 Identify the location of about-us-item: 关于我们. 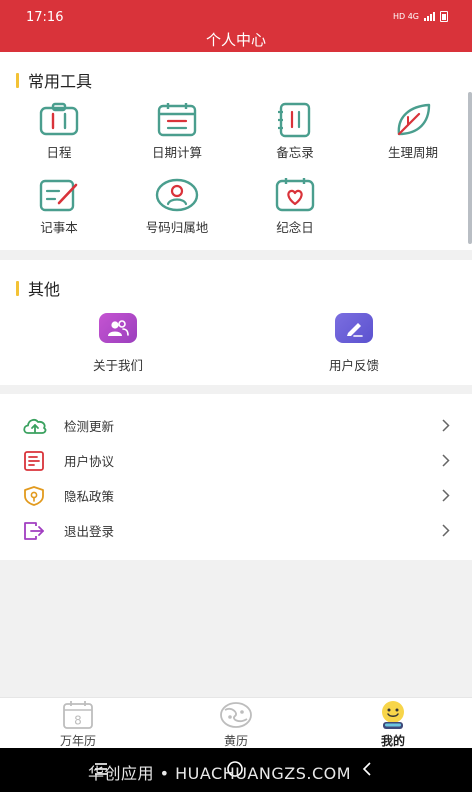
(118, 343).